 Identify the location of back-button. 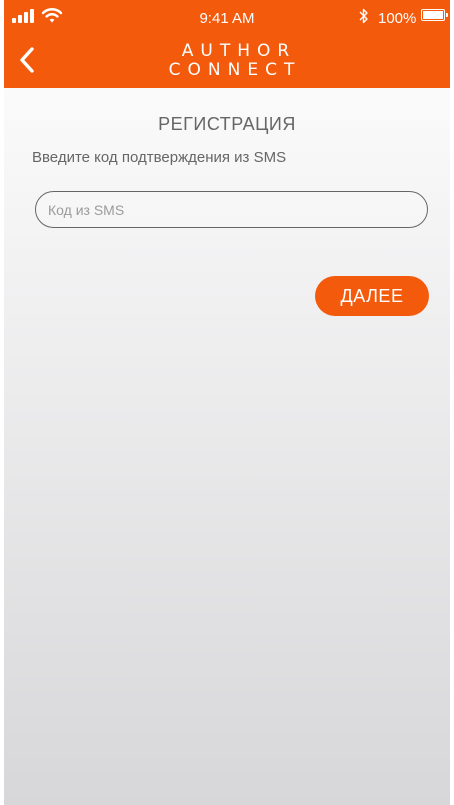
(28, 60).